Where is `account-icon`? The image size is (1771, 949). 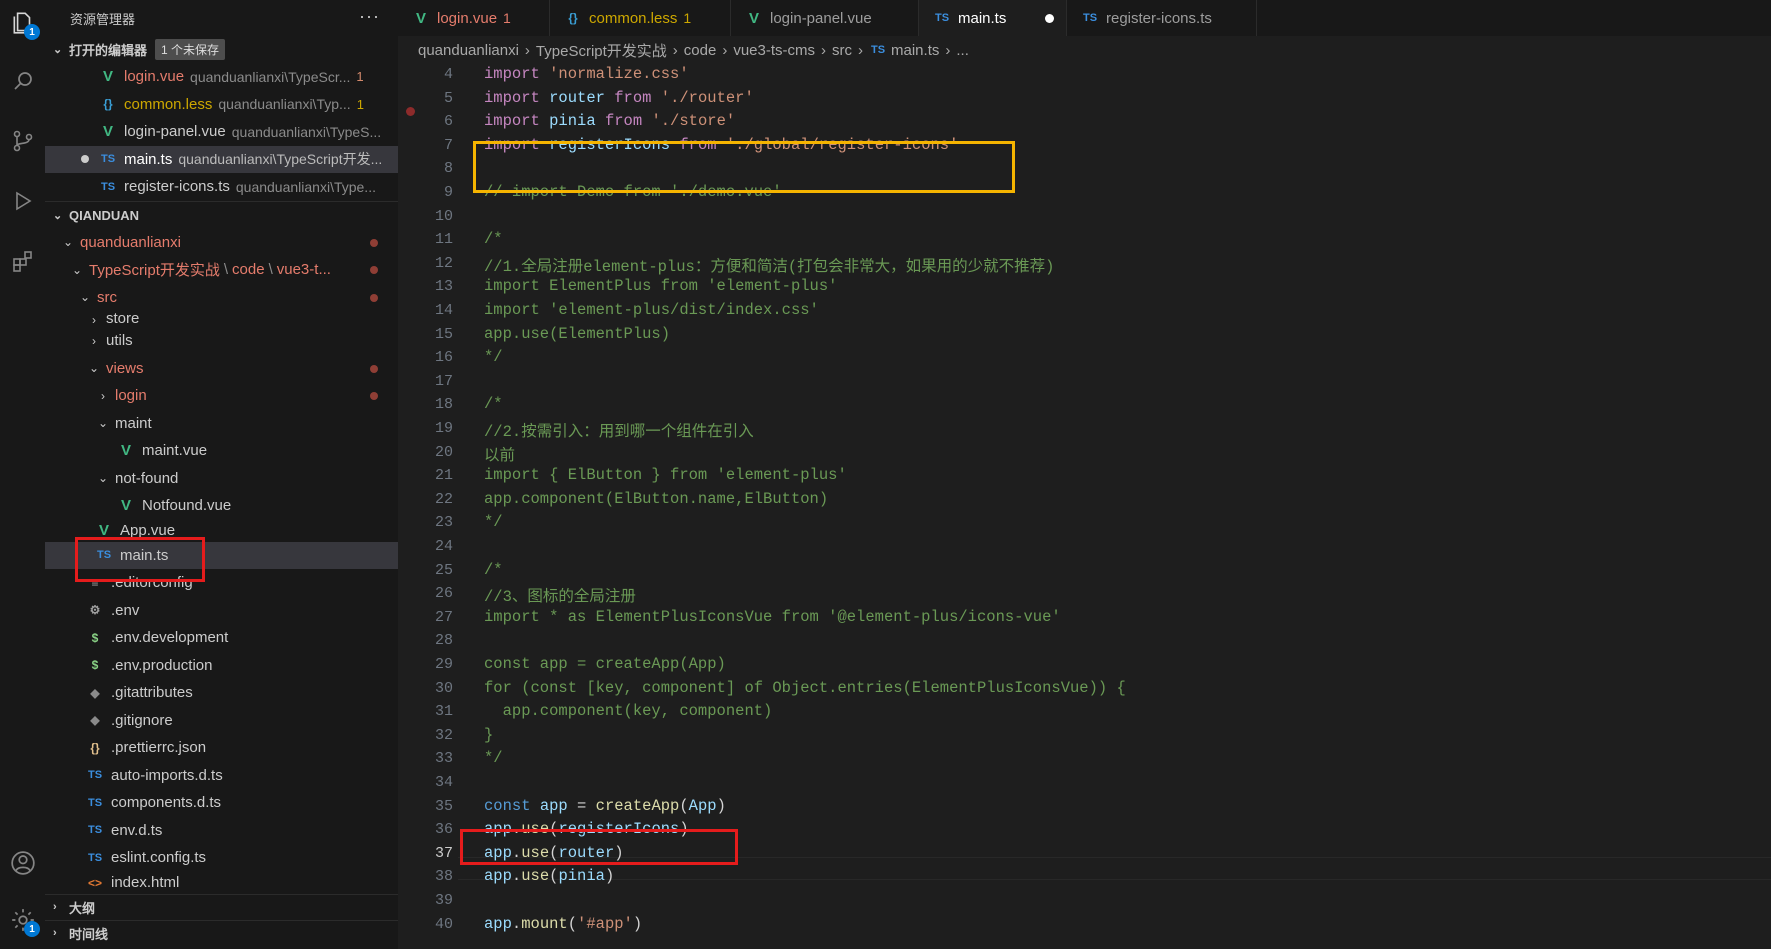
account-icon is located at coordinates (22, 862).